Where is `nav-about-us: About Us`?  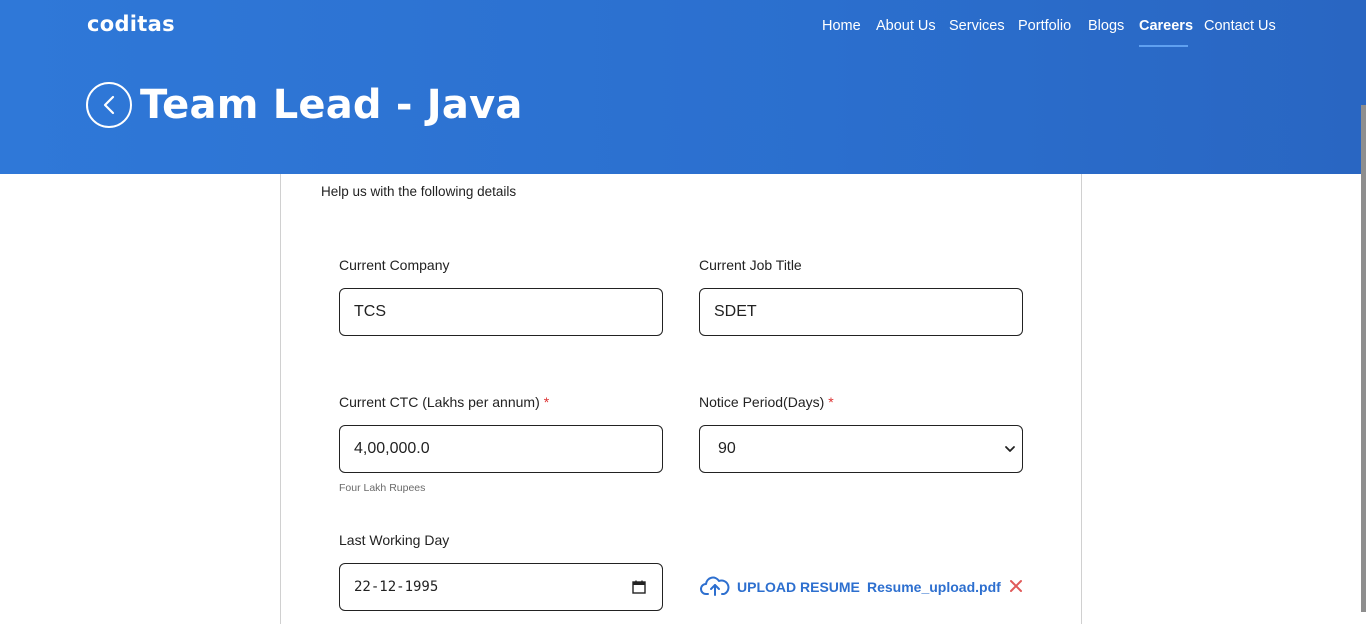 nav-about-us: About Us is located at coordinates (906, 26).